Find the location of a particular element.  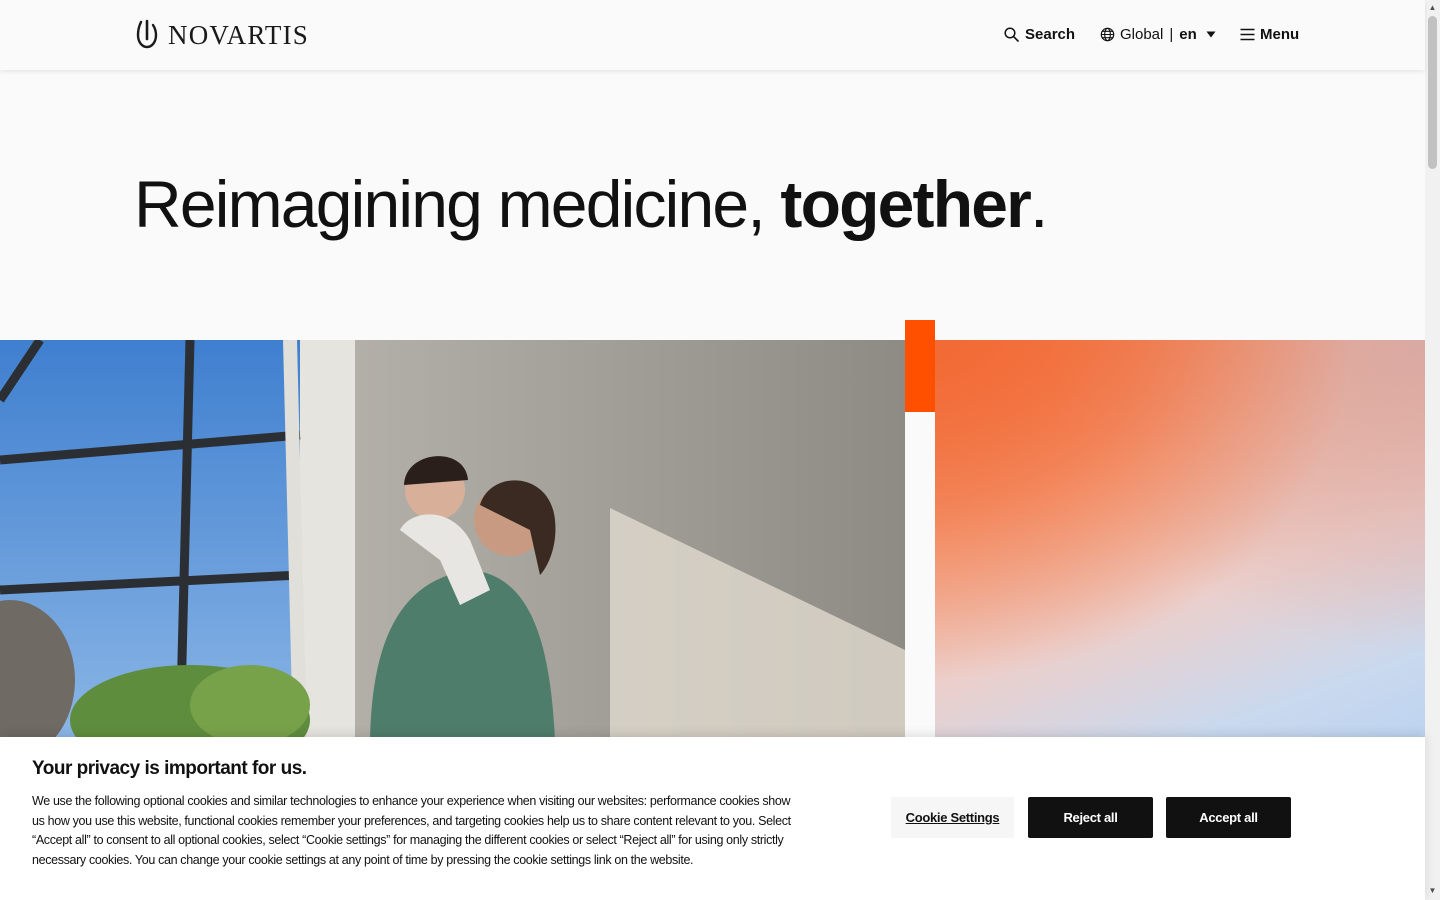

hamburger-icon is located at coordinates (1247, 34).